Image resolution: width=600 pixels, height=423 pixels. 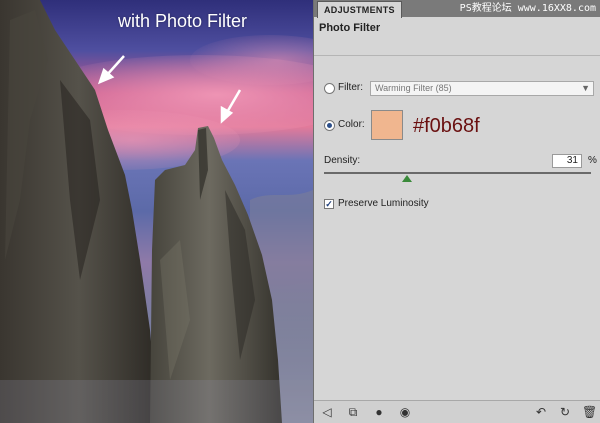 What do you see at coordinates (457, 55) in the screenshot?
I see `title-divider` at bounding box center [457, 55].